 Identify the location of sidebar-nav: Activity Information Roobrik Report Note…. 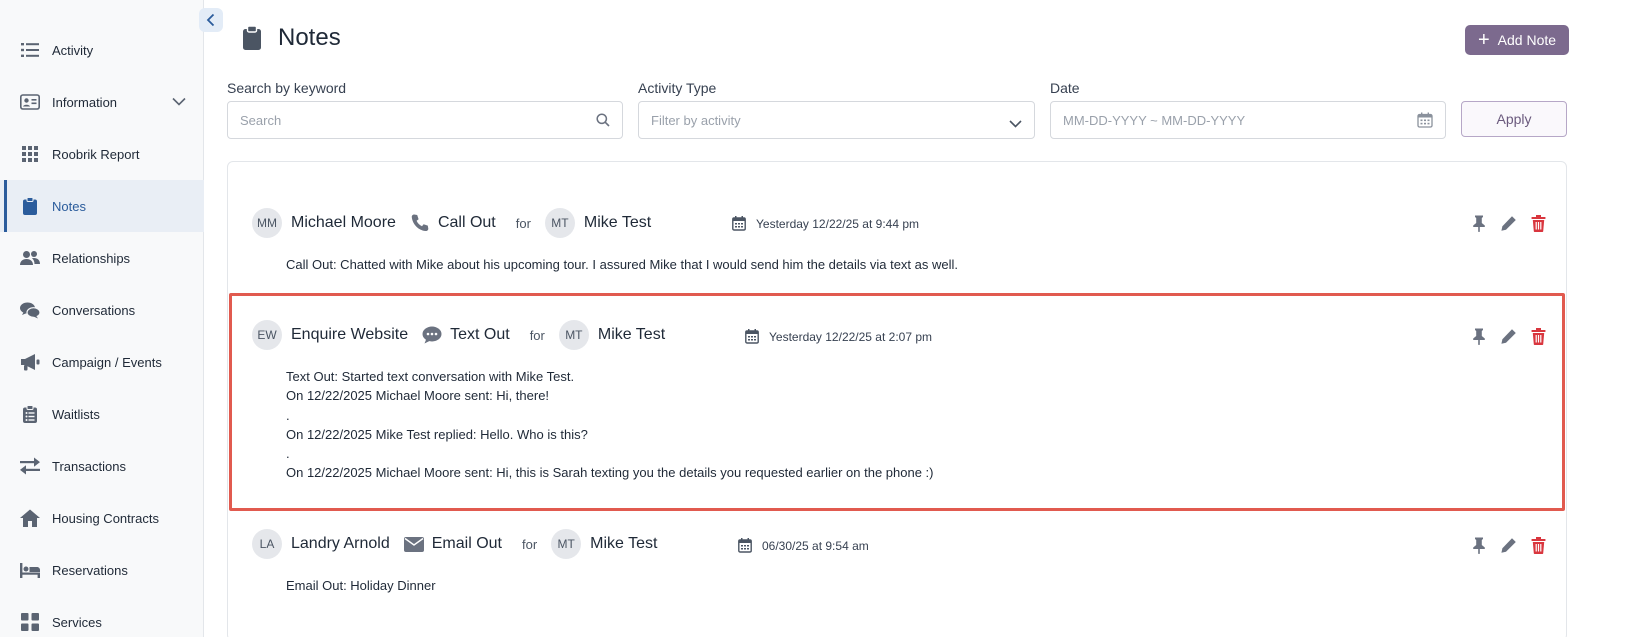
(102, 330).